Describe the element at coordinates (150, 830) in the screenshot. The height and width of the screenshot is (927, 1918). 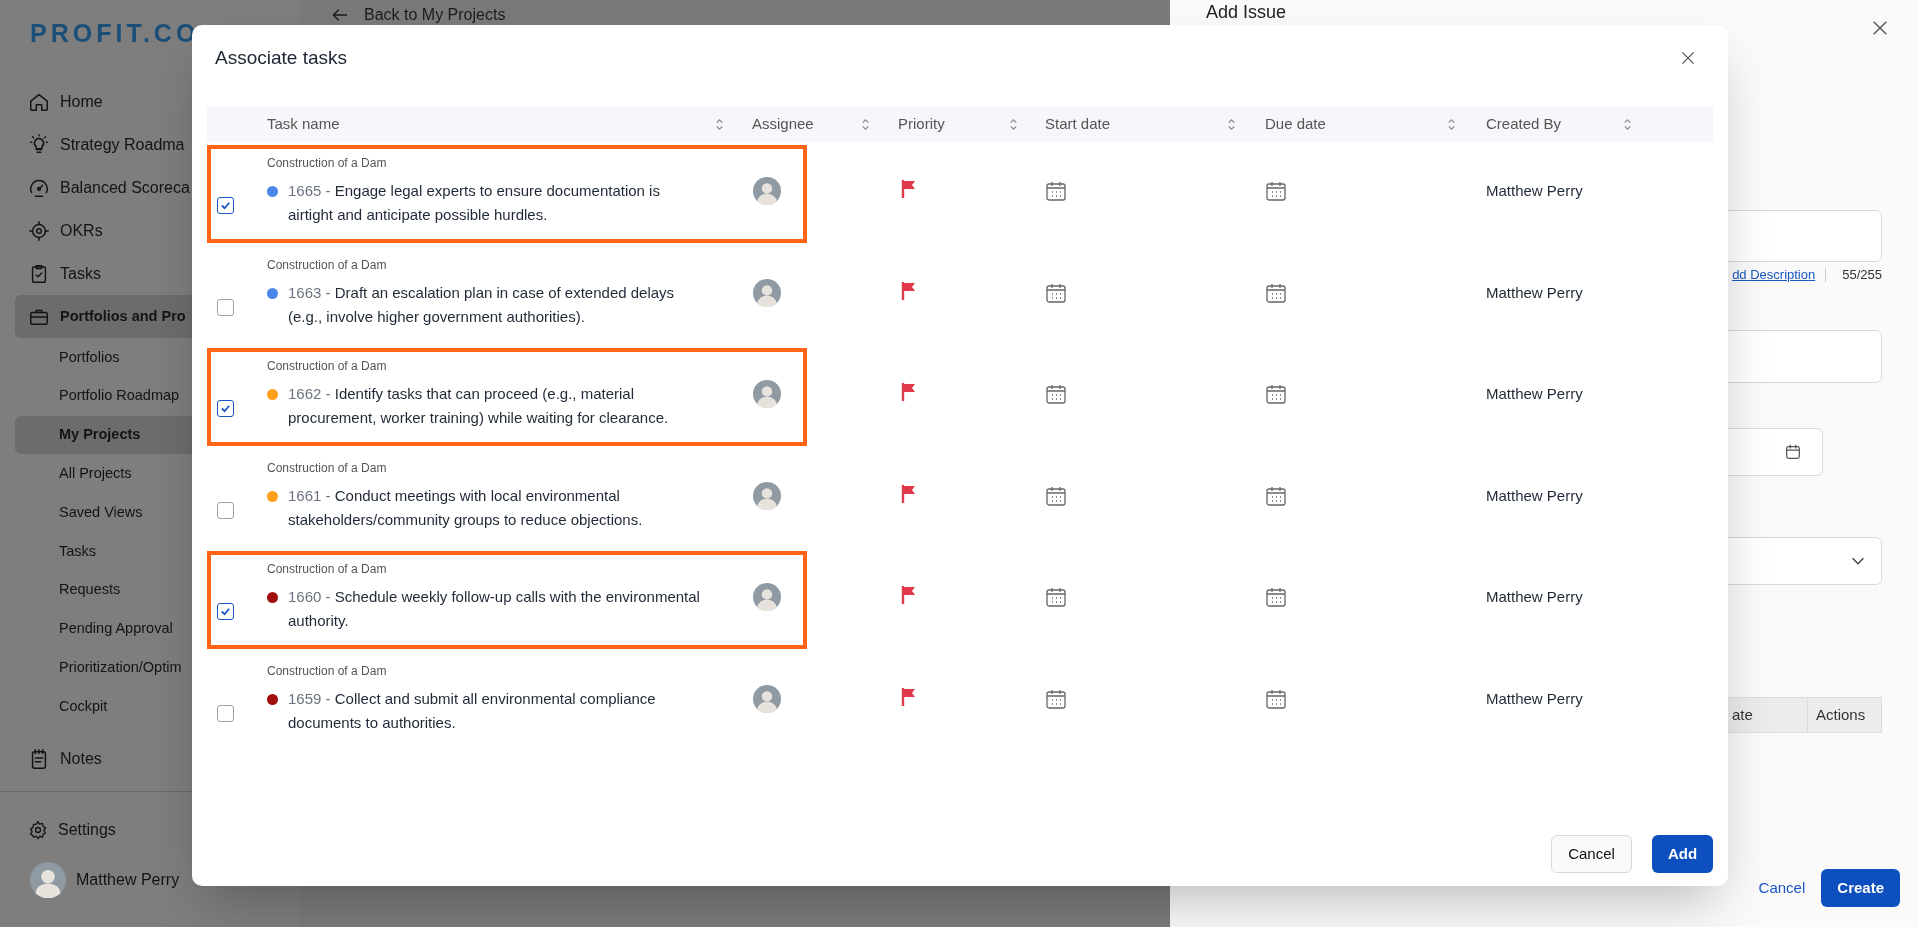
I see `settings-item: Settings` at that location.